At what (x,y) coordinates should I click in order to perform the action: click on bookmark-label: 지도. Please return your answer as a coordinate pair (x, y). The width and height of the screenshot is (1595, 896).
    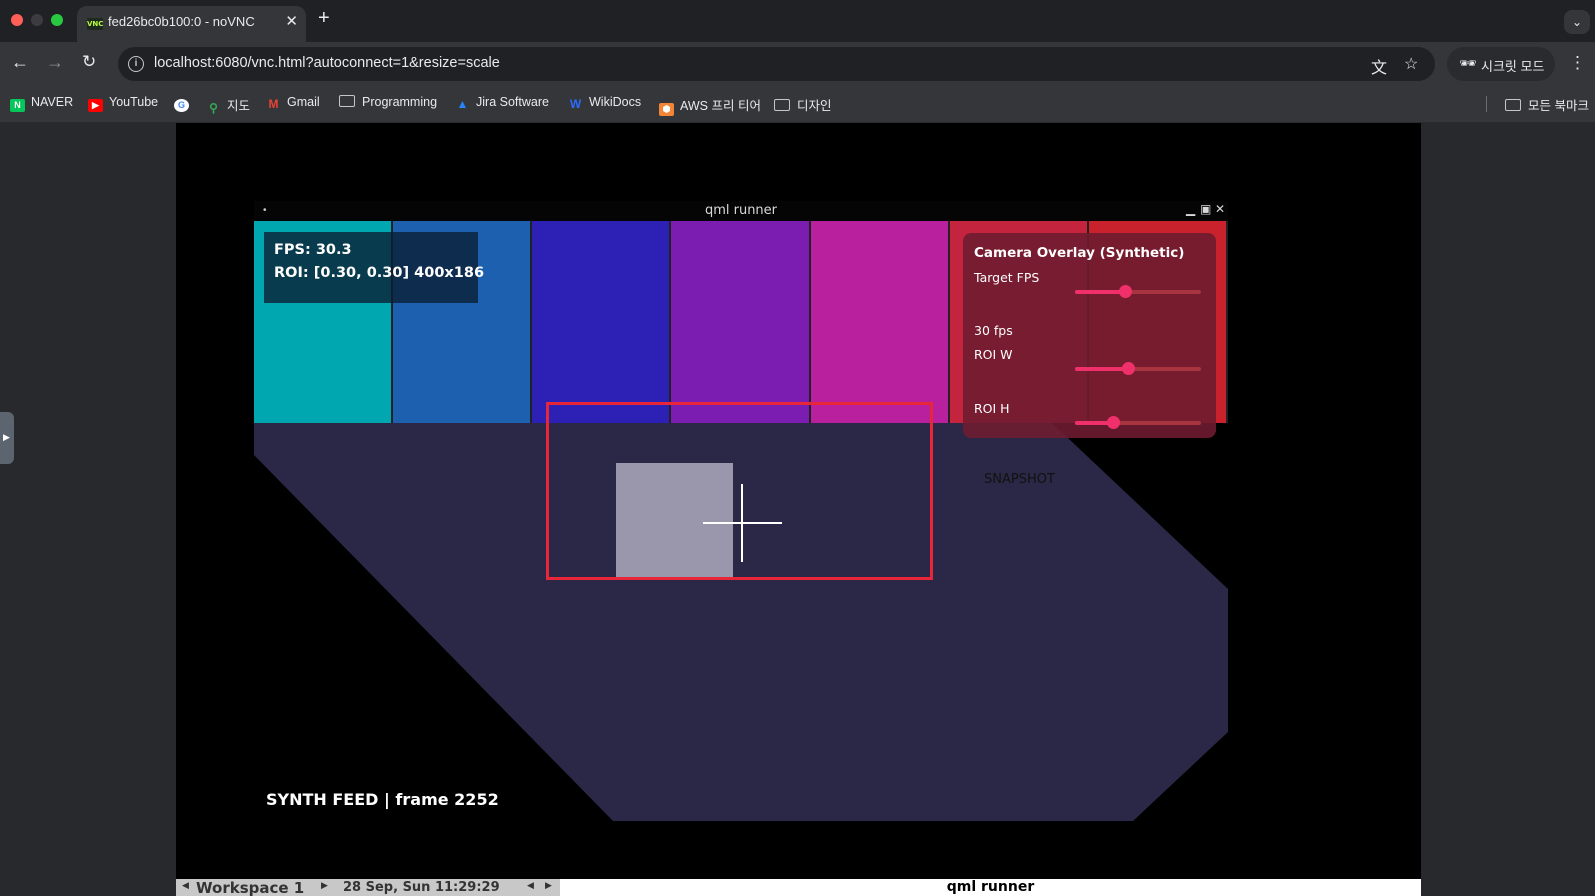
    Looking at the image, I should click on (239, 106).